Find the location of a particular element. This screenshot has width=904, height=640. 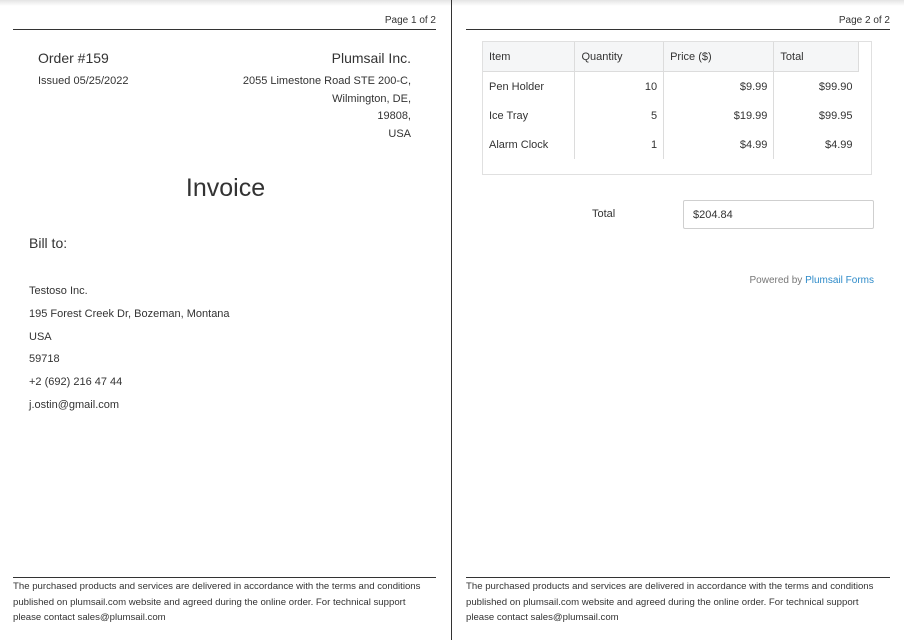

table-row: Alarm Clock 1 $4.99 $4.99 is located at coordinates (671, 144).